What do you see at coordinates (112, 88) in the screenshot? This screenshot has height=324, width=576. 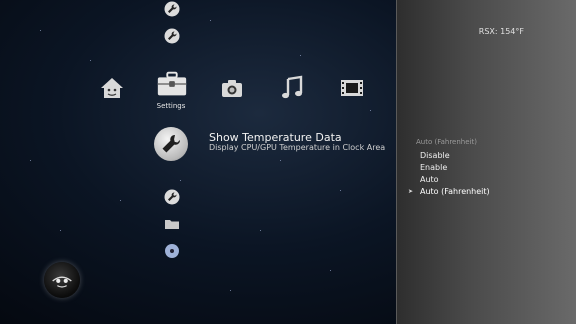 I see `home-icon` at bounding box center [112, 88].